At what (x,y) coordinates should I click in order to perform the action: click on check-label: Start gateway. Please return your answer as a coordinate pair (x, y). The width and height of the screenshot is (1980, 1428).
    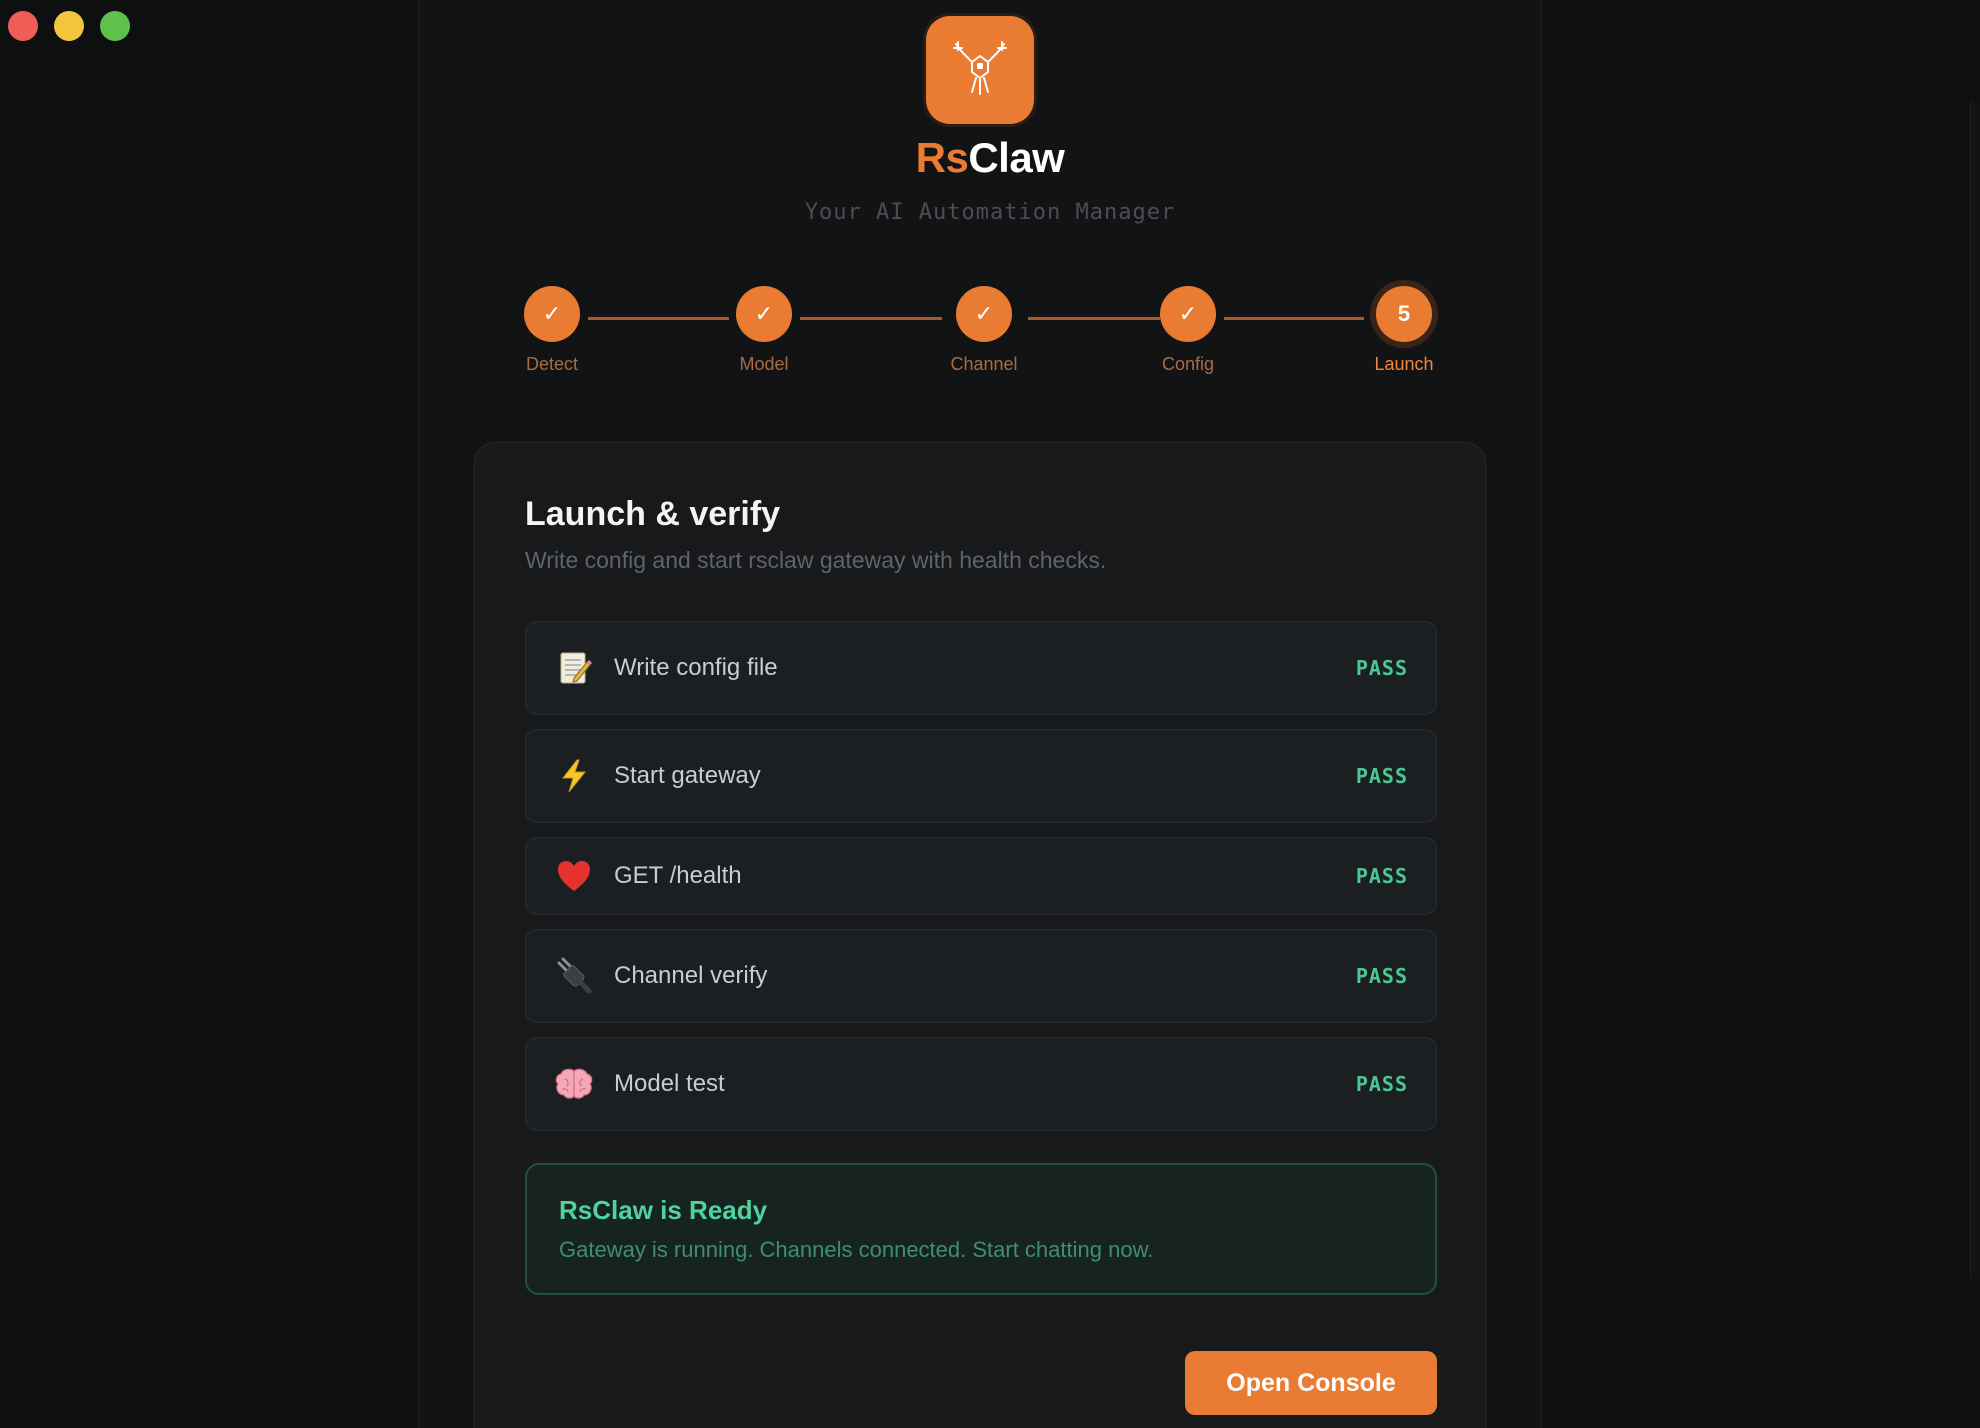
    Looking at the image, I should click on (687, 775).